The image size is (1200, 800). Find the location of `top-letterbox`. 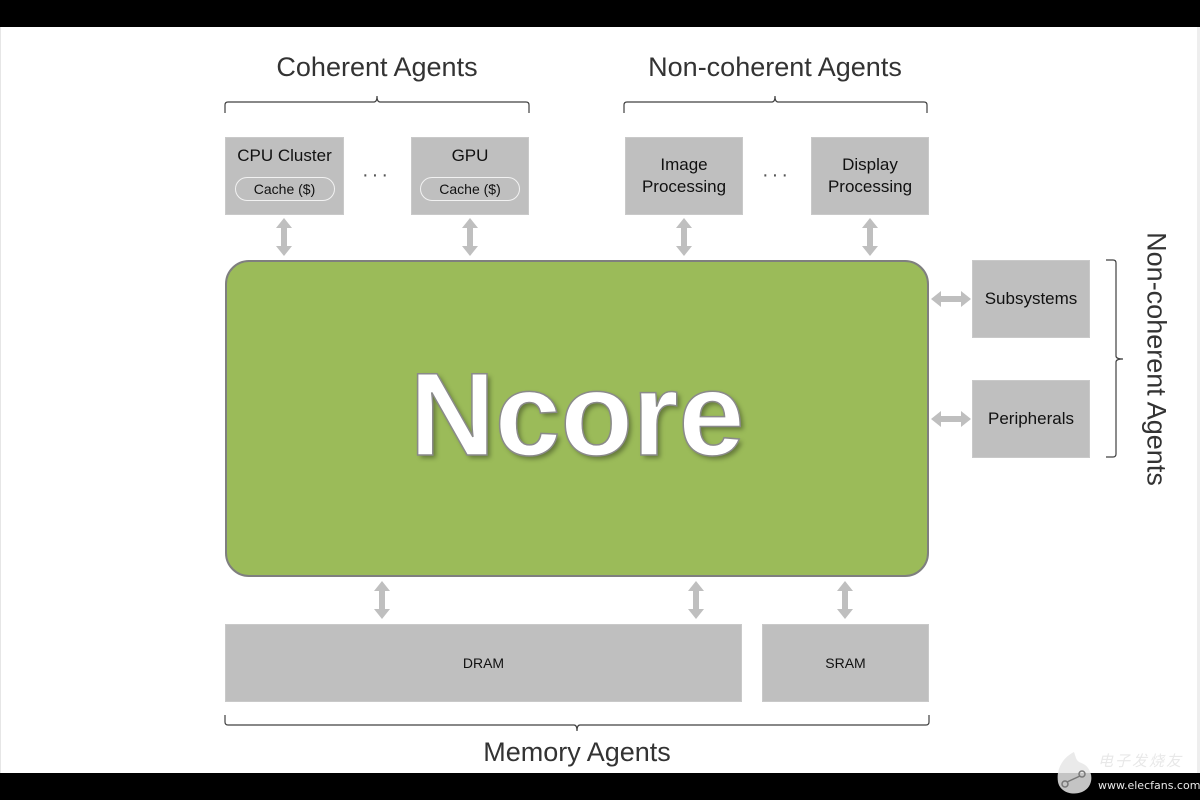

top-letterbox is located at coordinates (600, 13).